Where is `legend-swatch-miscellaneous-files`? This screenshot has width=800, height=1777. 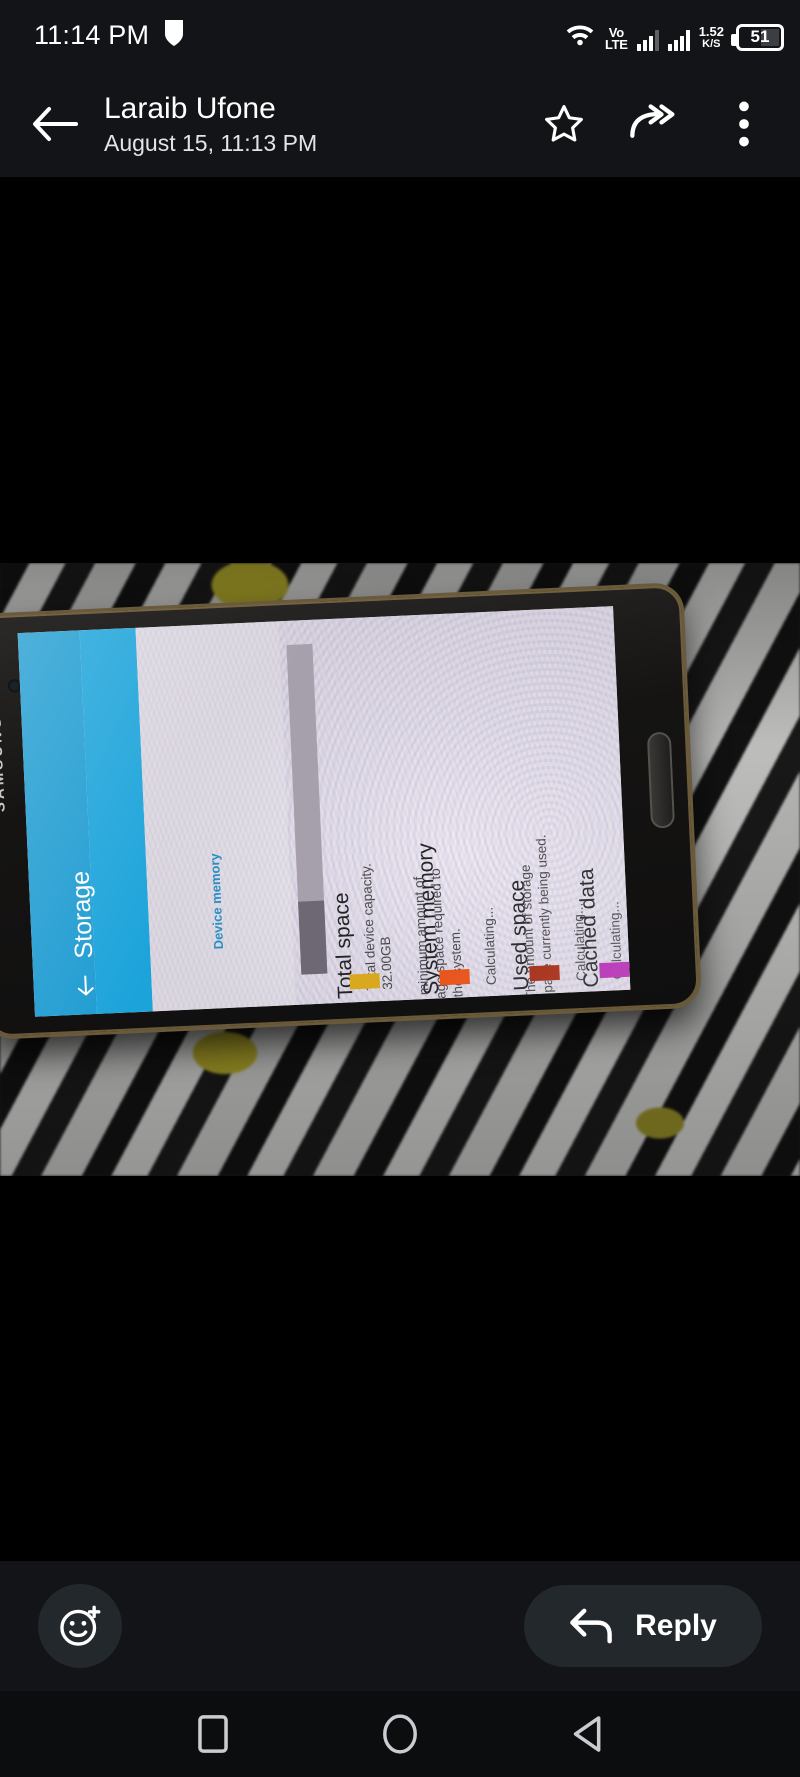 legend-swatch-miscellaneous-files is located at coordinates (614, 969).